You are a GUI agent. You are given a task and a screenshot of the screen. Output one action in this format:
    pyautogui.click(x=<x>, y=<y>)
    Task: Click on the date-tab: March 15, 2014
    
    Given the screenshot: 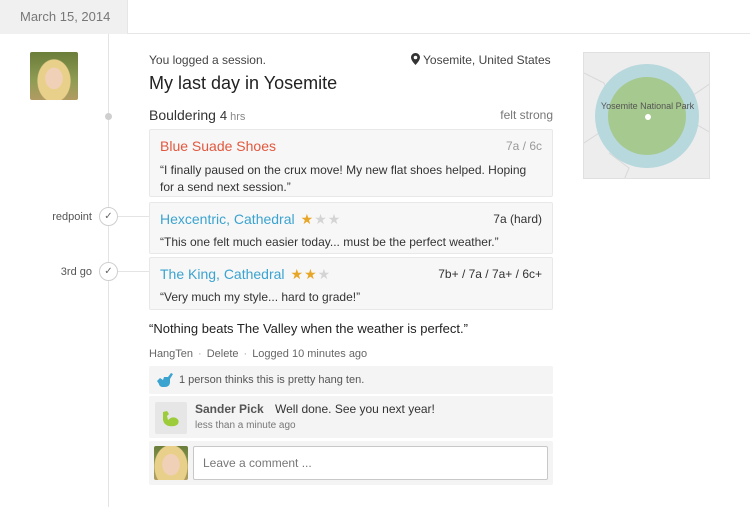 What is the action you would take?
    pyautogui.click(x=64, y=17)
    